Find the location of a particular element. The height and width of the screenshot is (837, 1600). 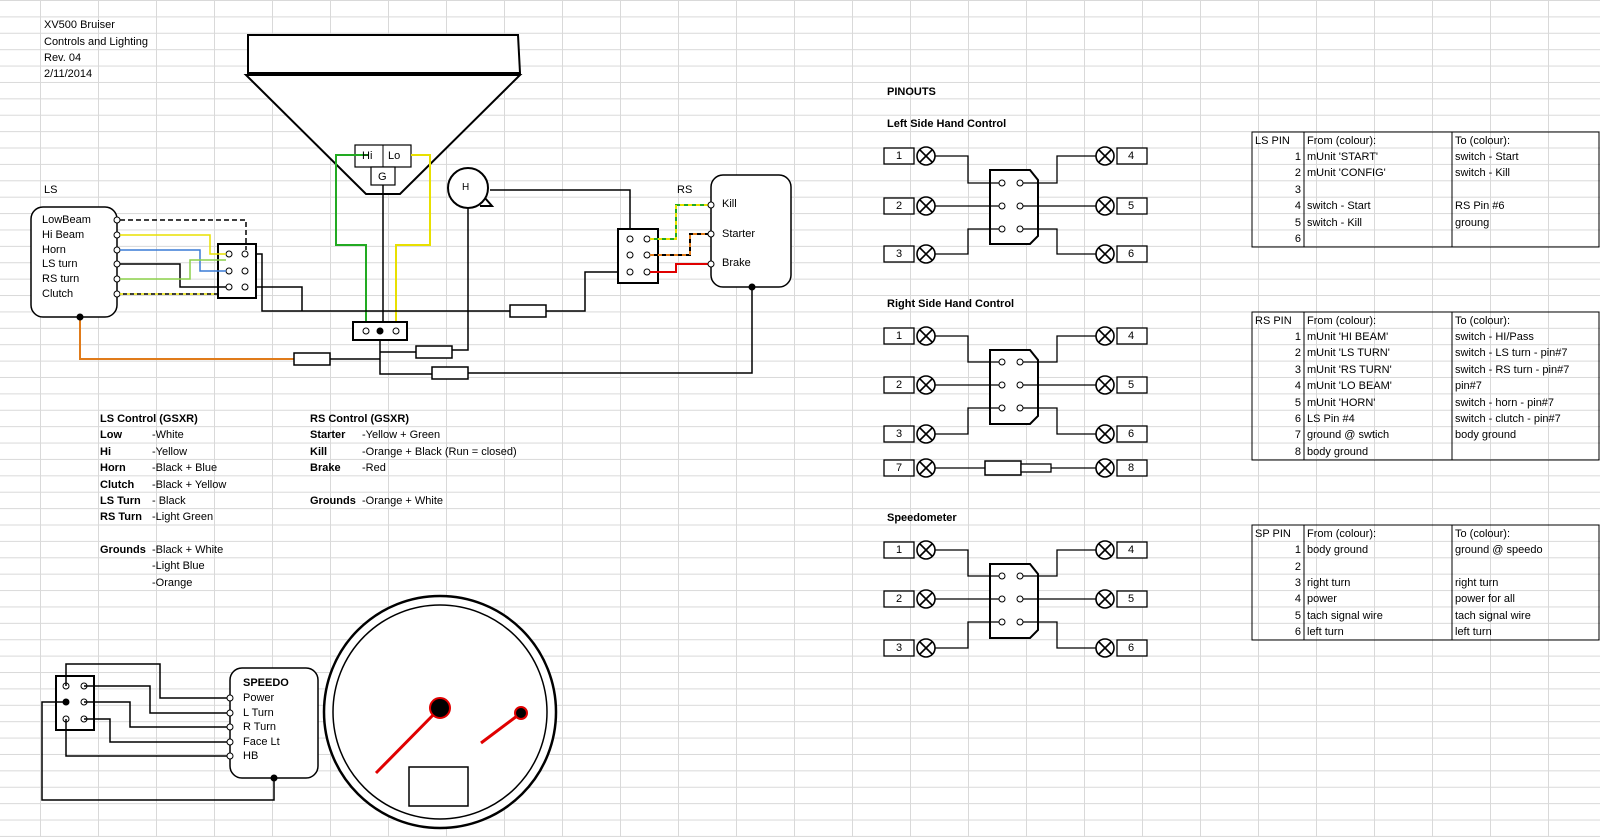

ls-item-clutch: Clutch is located at coordinates (58, 294).